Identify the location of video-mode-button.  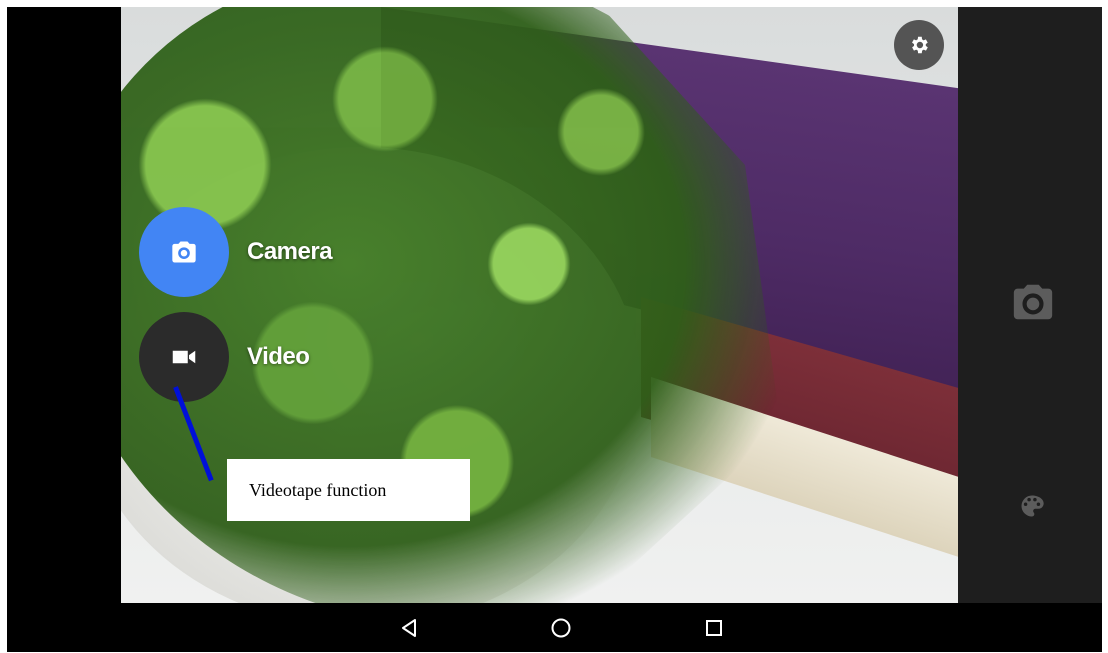
(184, 357).